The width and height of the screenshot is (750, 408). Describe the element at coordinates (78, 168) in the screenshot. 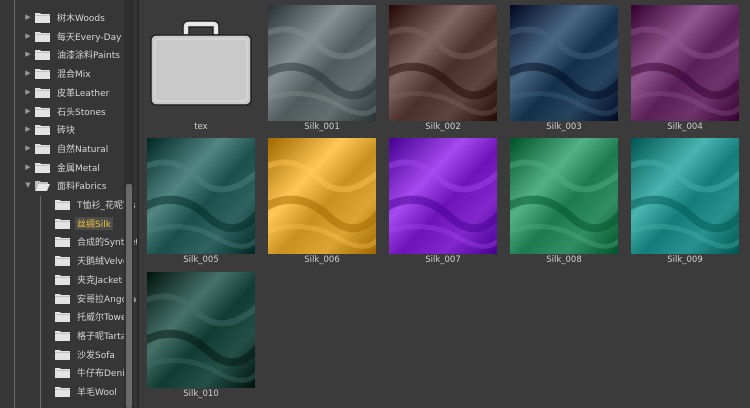

I see `sidebar-item-label: 金属Metal` at that location.